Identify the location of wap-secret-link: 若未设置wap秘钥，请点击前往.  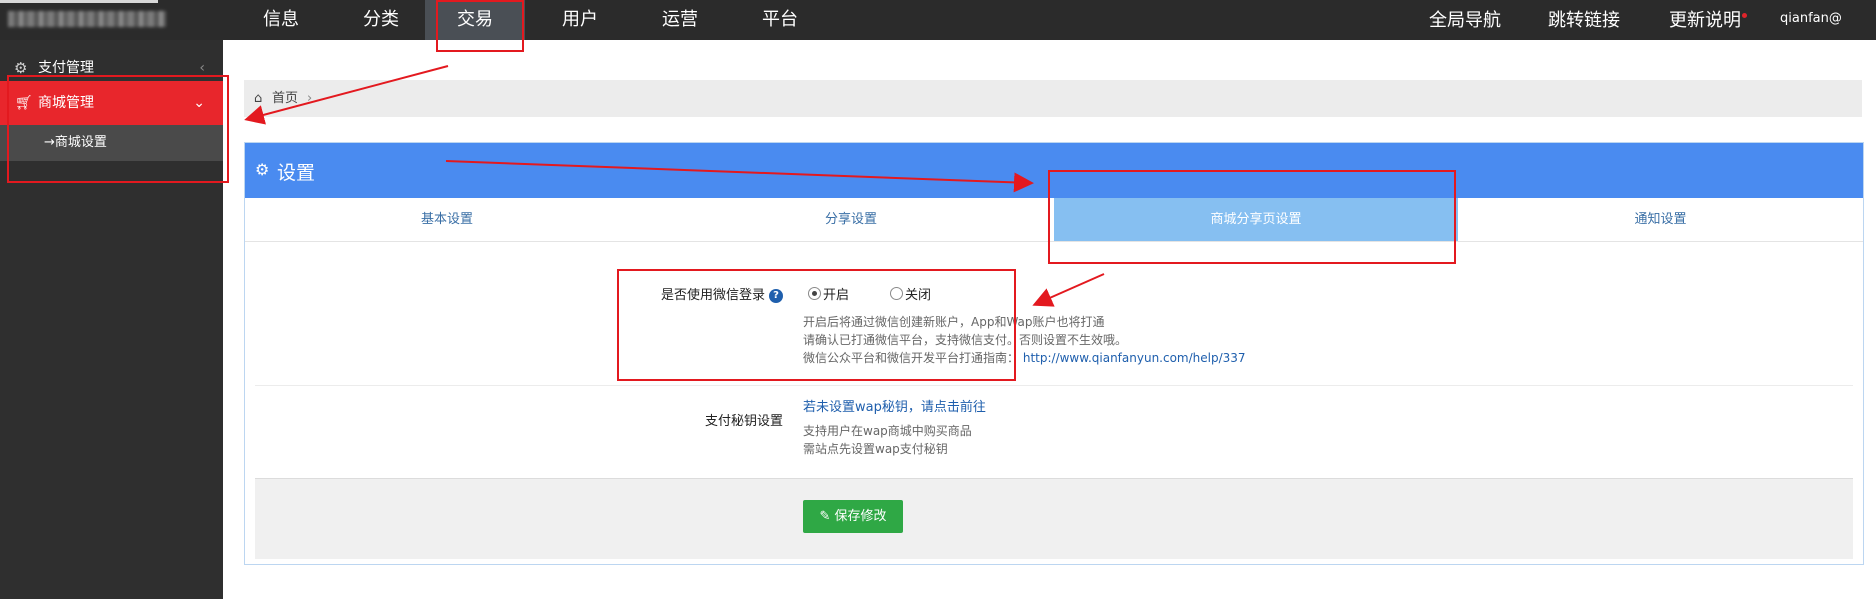
(894, 407).